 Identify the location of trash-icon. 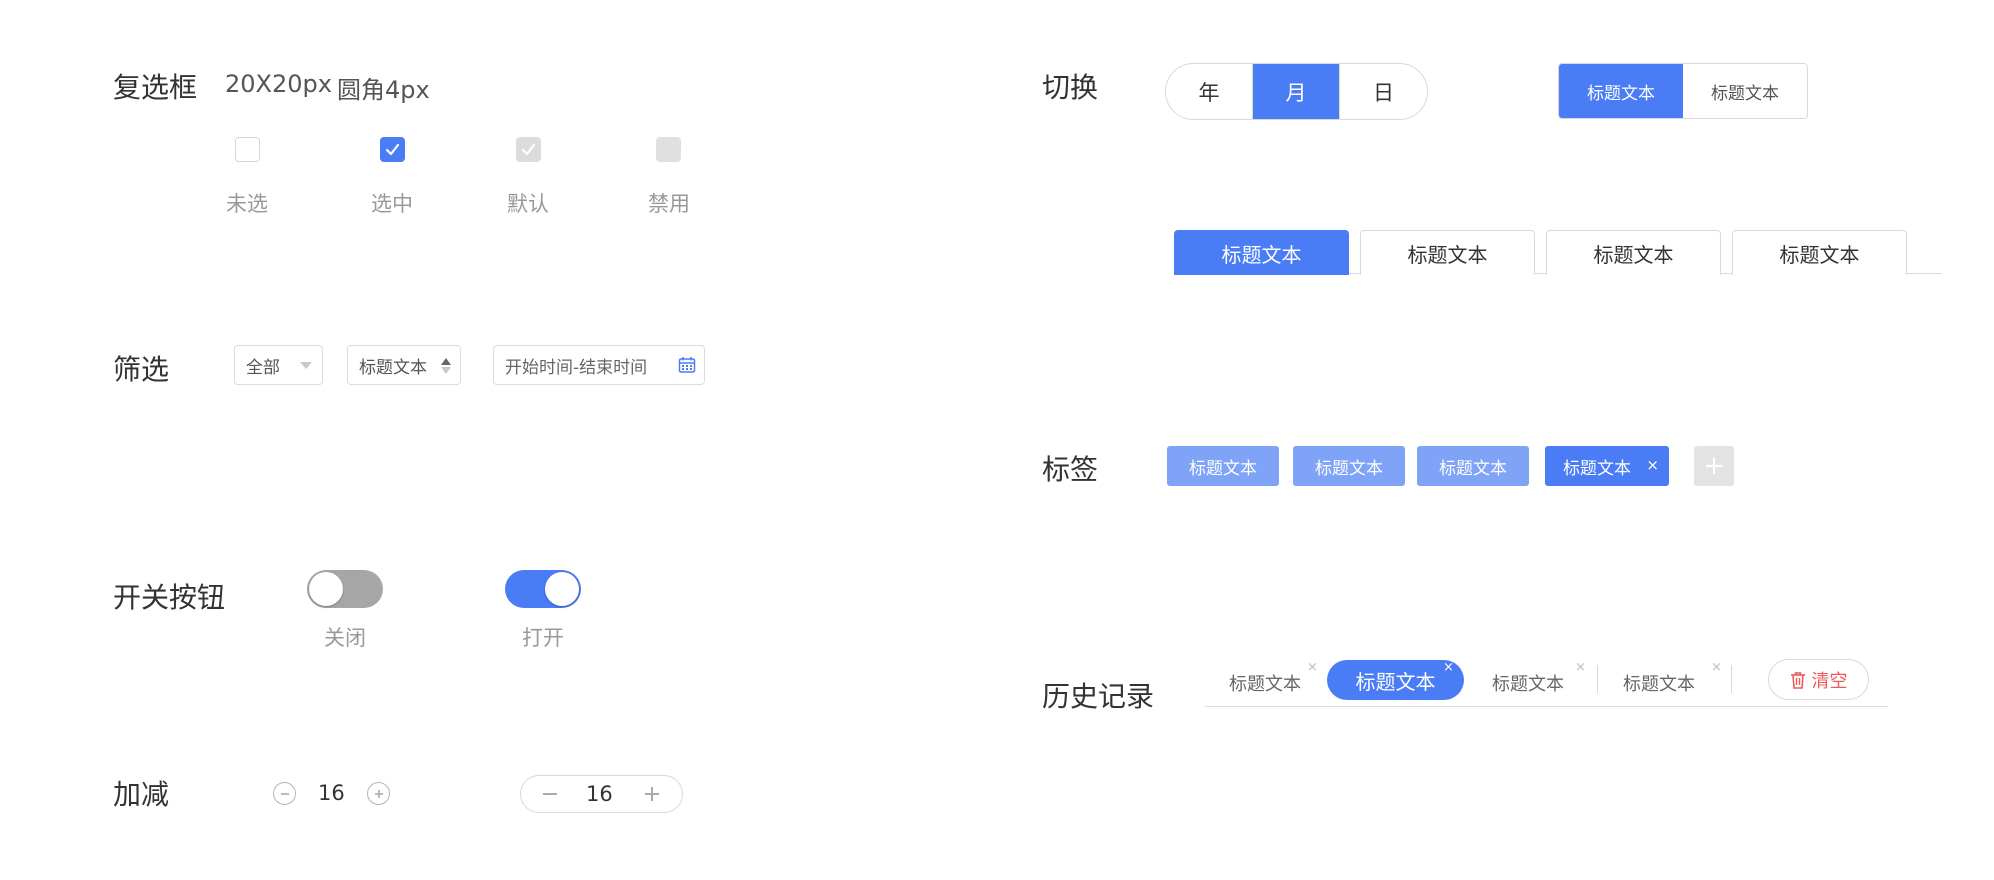
(1797, 680).